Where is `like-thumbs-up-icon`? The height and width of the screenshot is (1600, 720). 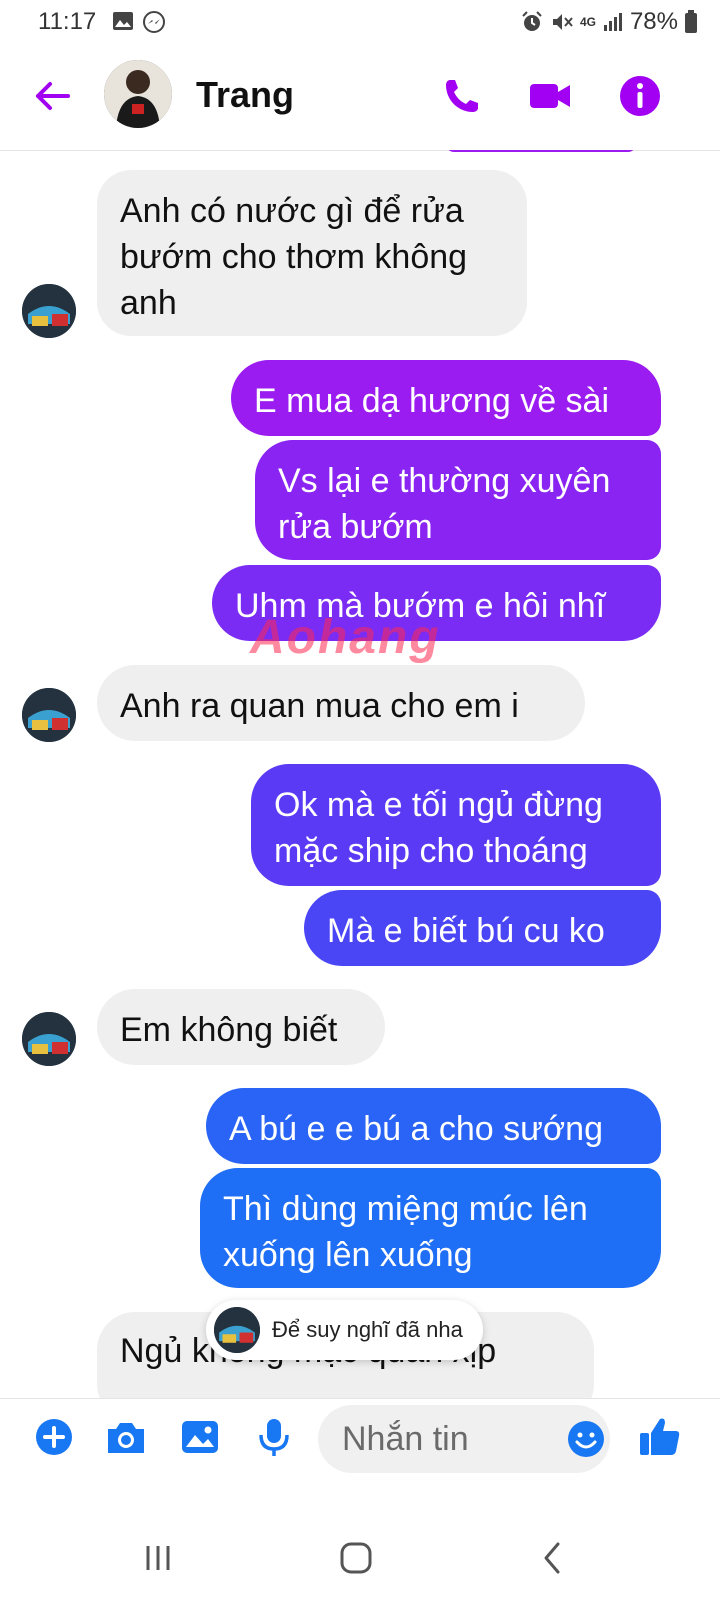 like-thumbs-up-icon is located at coordinates (660, 1437).